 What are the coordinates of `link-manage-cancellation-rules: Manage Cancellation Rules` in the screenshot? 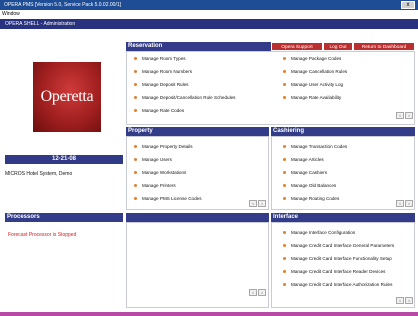 It's located at (315, 72).